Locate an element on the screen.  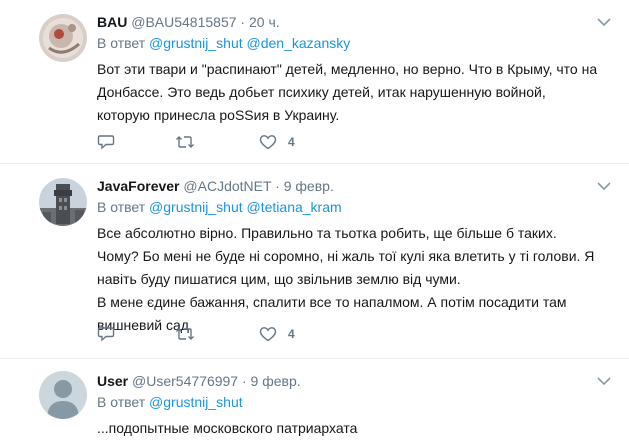
tweet-header: JavaForever @ACJdotNET · 9 февр. is located at coordinates (353, 186).